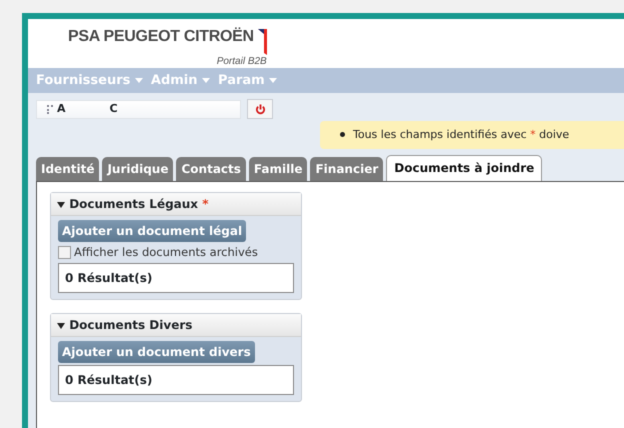 This screenshot has height=428, width=624. I want to click on tab: Financier, so click(347, 169).